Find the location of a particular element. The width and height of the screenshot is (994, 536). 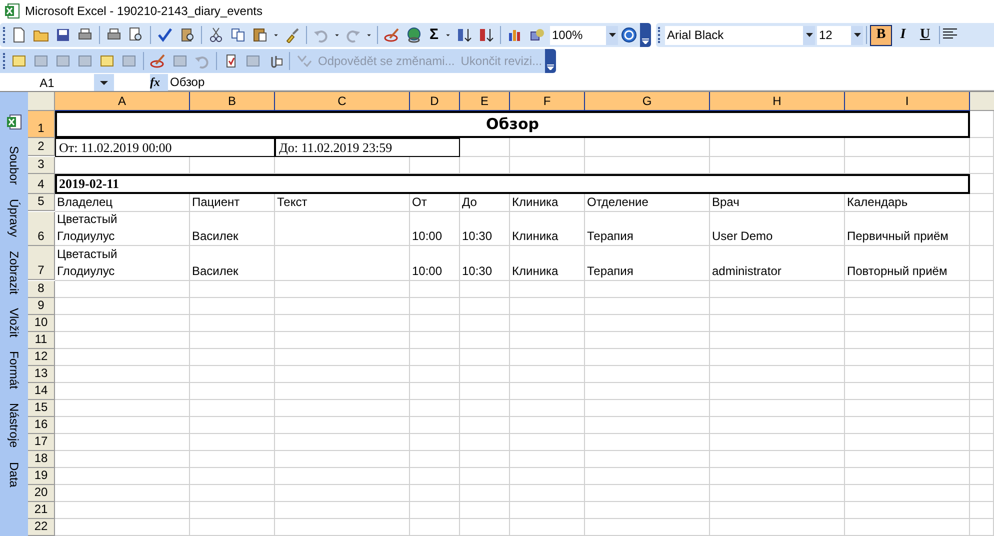

table-cell-text: Текст is located at coordinates (292, 202).